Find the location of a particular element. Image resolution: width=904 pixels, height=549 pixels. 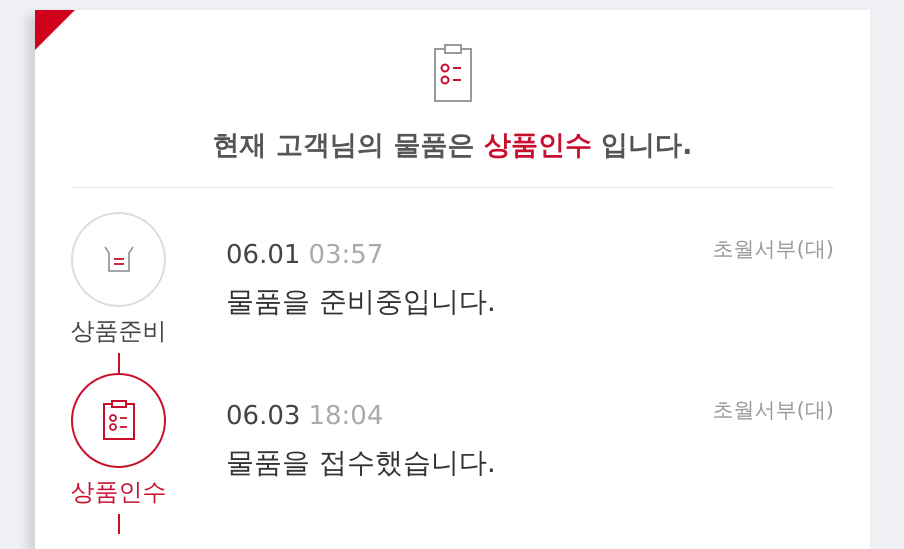

step-label: 상품준비 is located at coordinates (118, 331).